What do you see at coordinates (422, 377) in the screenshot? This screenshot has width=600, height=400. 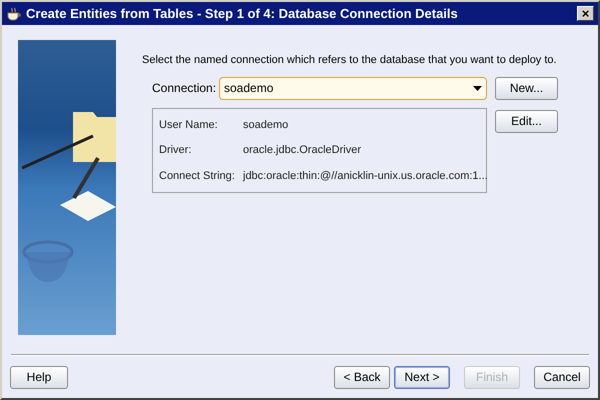 I see `dialog-button: Next >` at bounding box center [422, 377].